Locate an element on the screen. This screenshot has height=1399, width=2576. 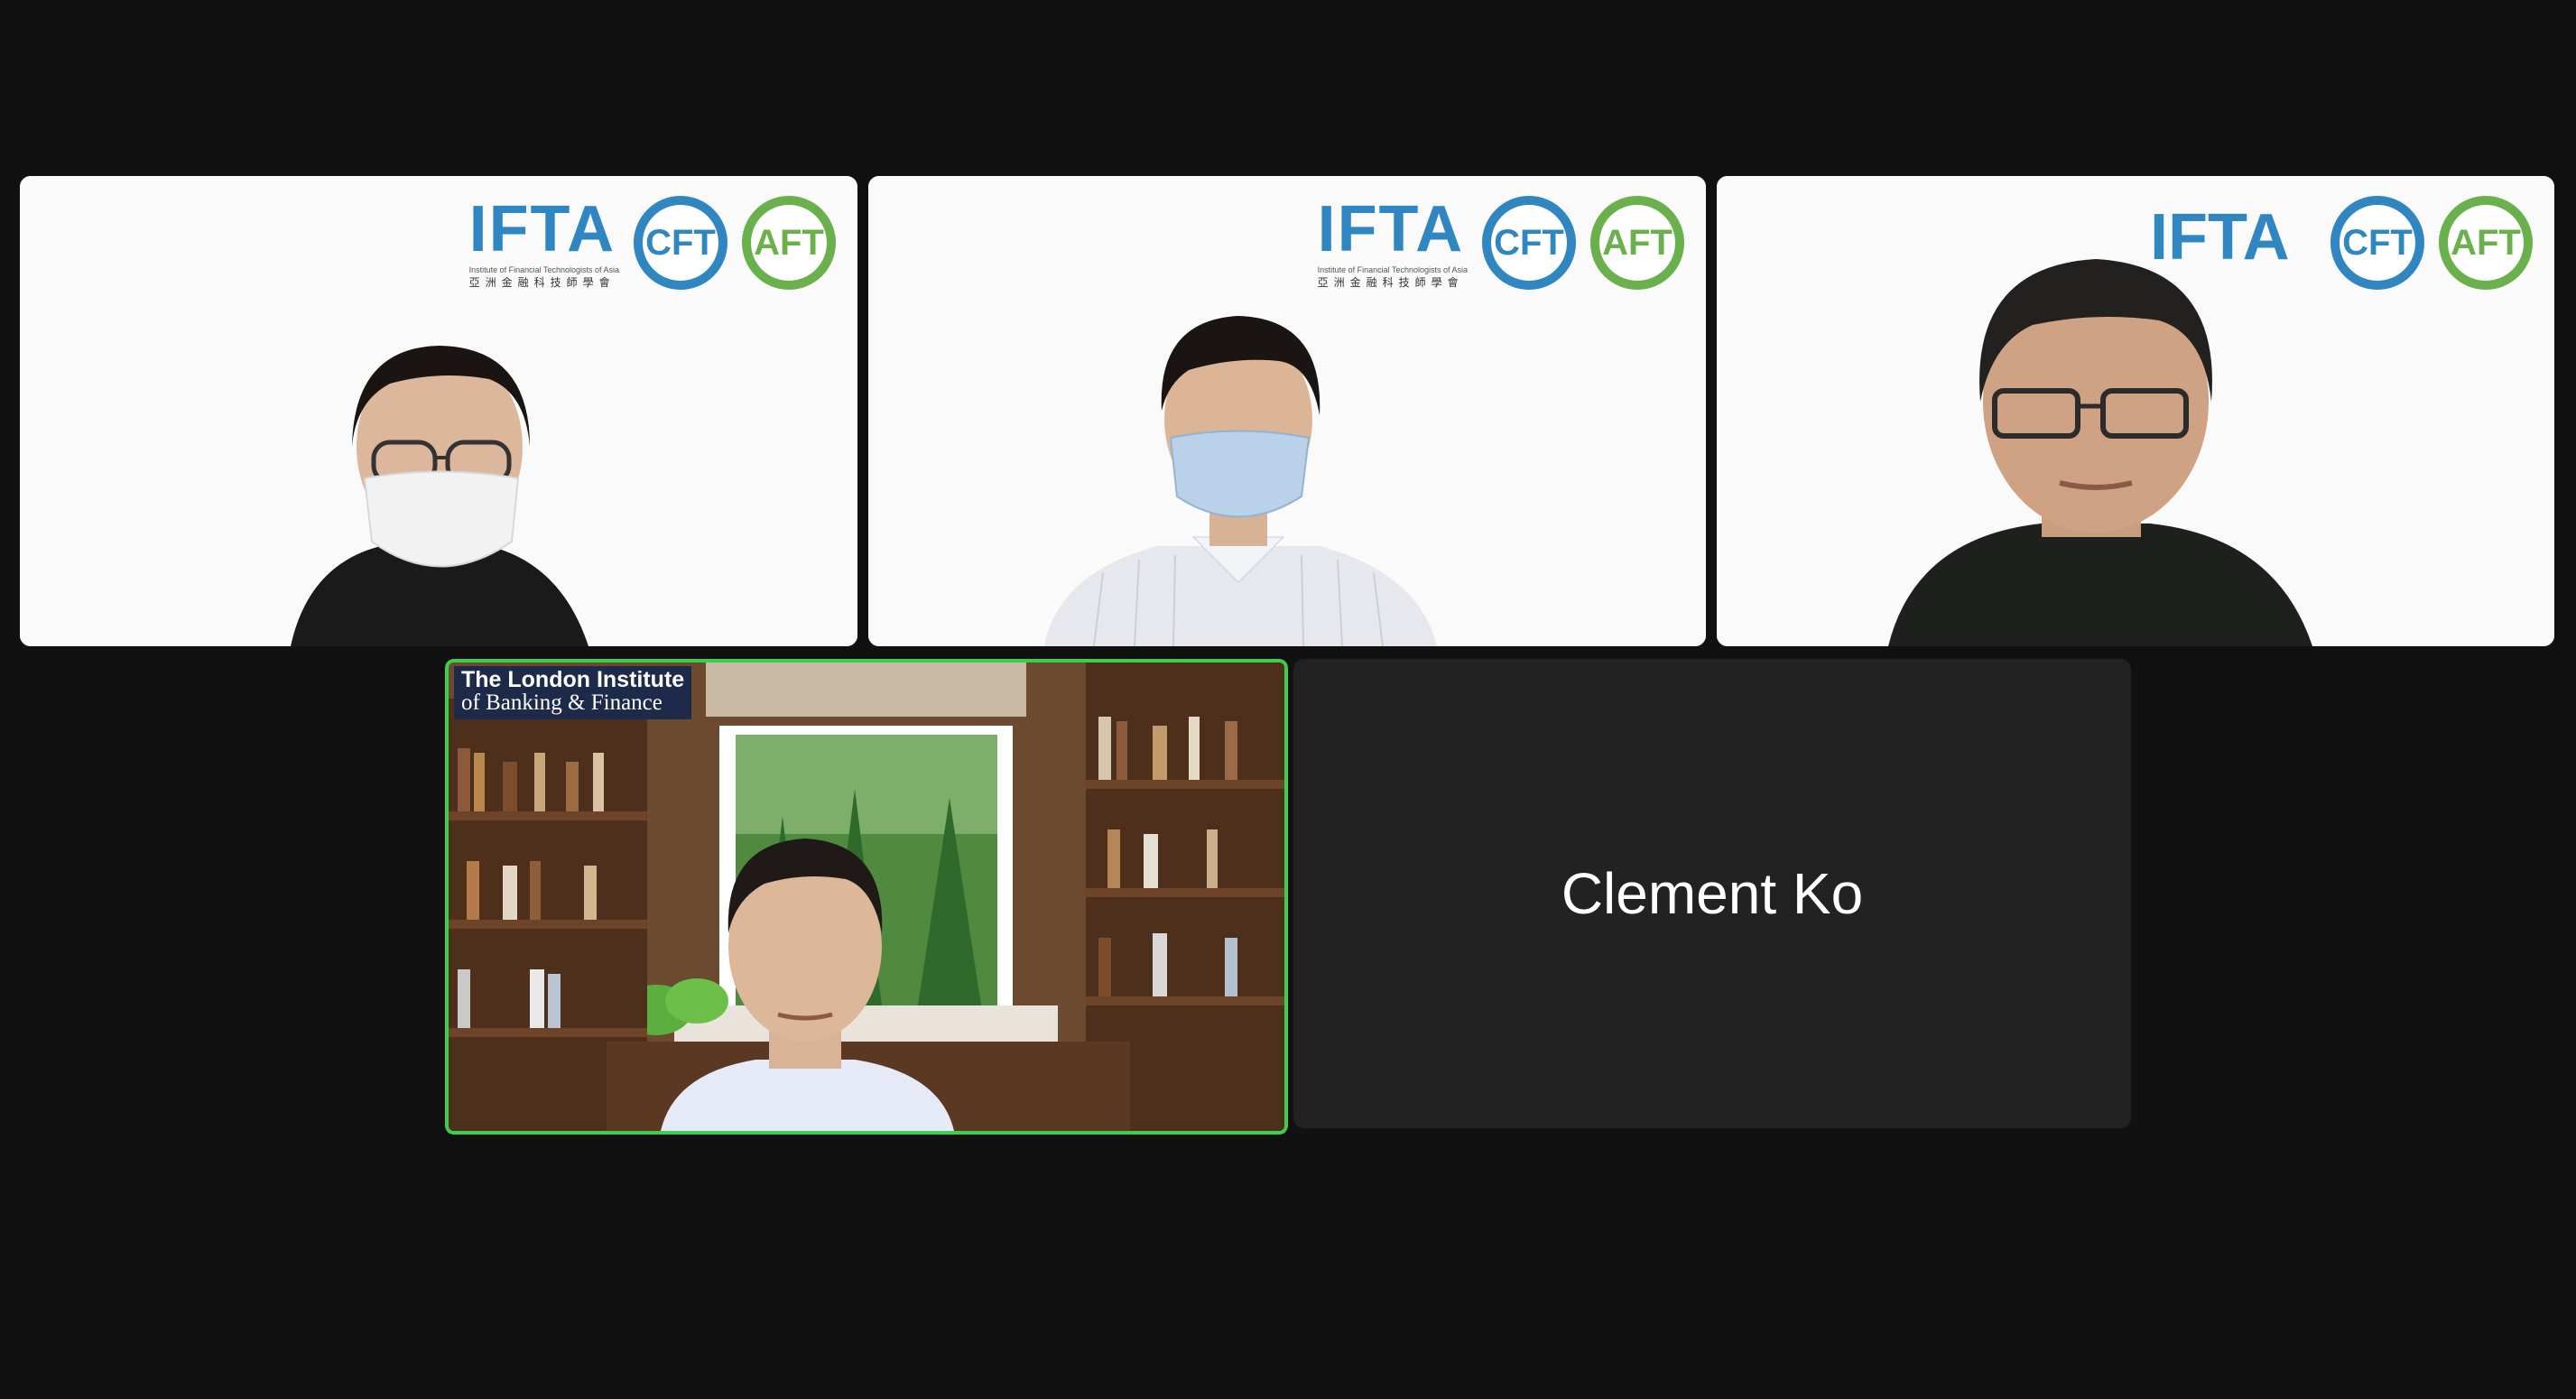
logo-line-1: The London Institute is located at coordinates (573, 679).